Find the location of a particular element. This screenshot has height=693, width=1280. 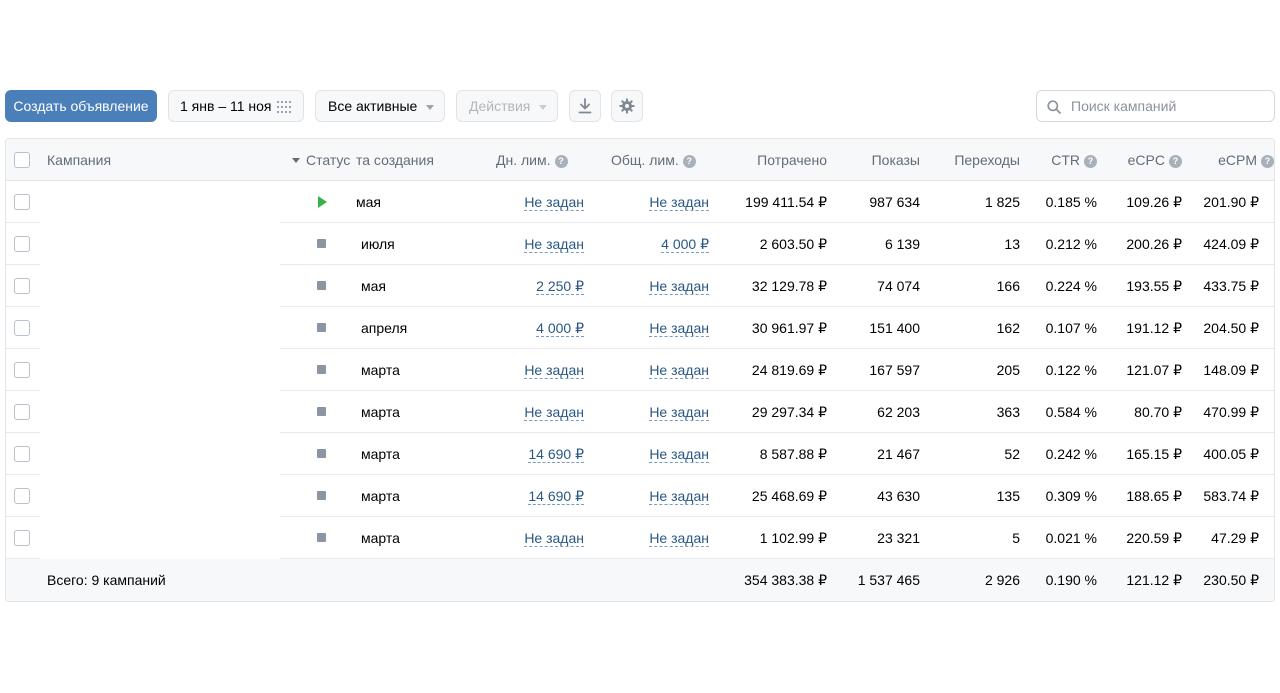

select-all-checkbox is located at coordinates (22, 160).